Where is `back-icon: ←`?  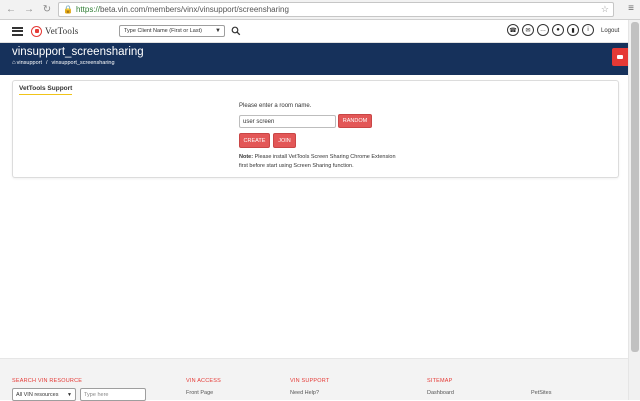
back-icon: ← is located at coordinates (11, 10).